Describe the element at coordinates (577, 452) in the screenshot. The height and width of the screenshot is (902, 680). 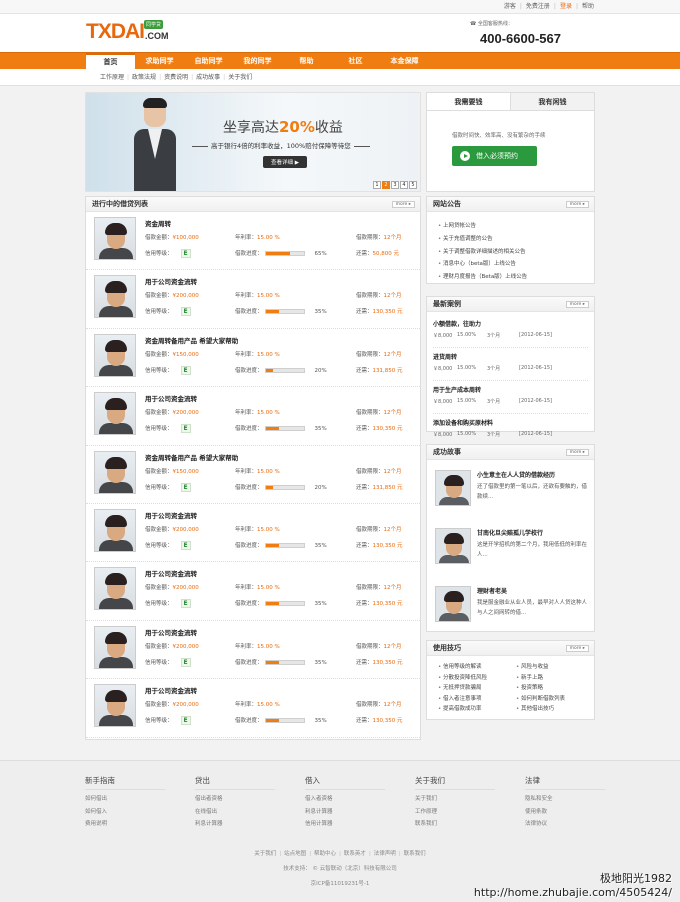
I see `stories-more-button: more ▸` at that location.